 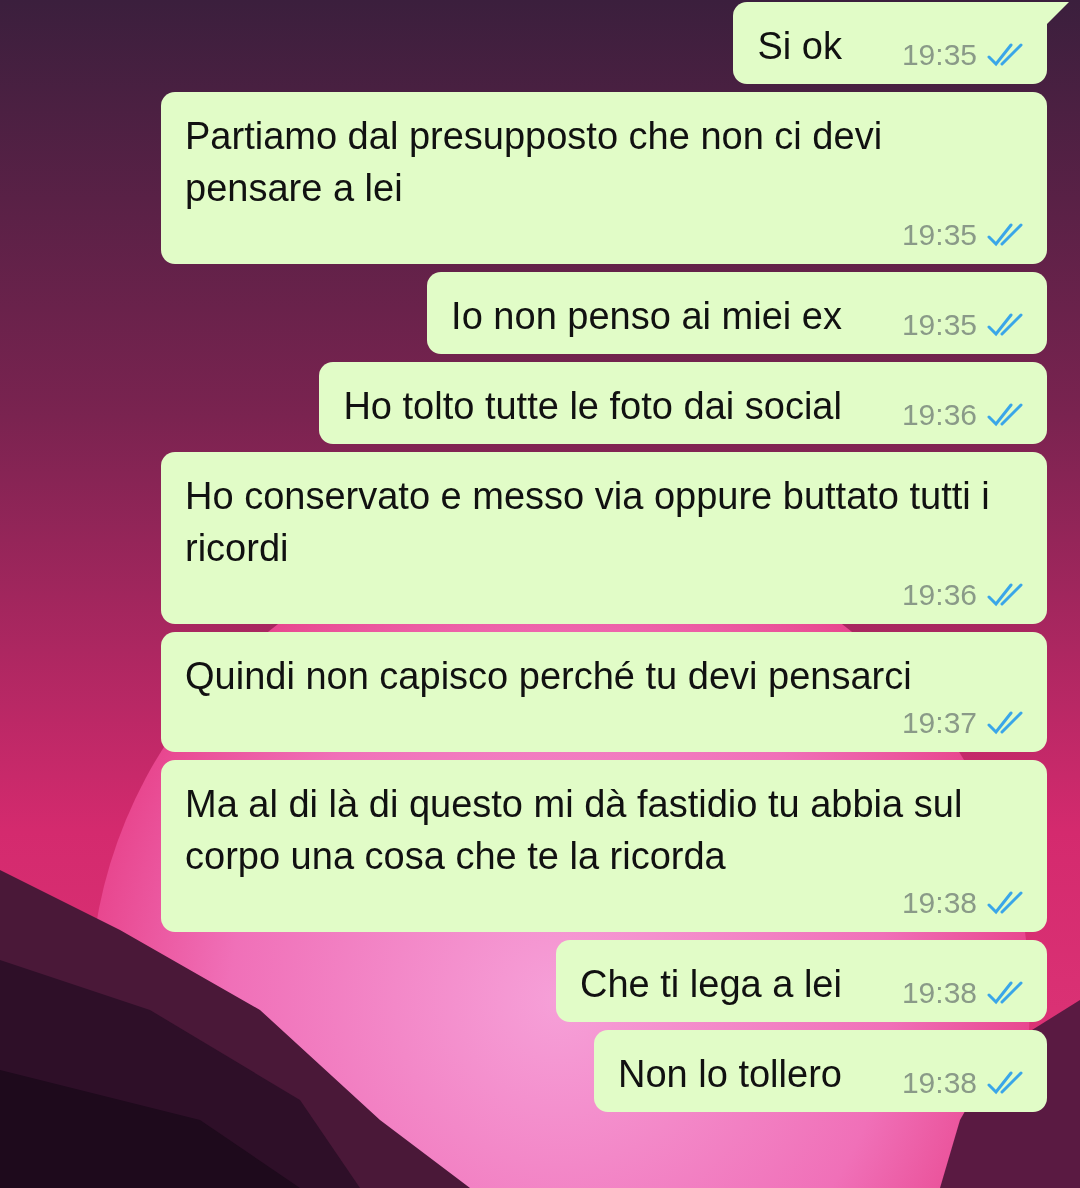 I want to click on message-text: Io non penso ai miei ex, so click(x=646, y=316).